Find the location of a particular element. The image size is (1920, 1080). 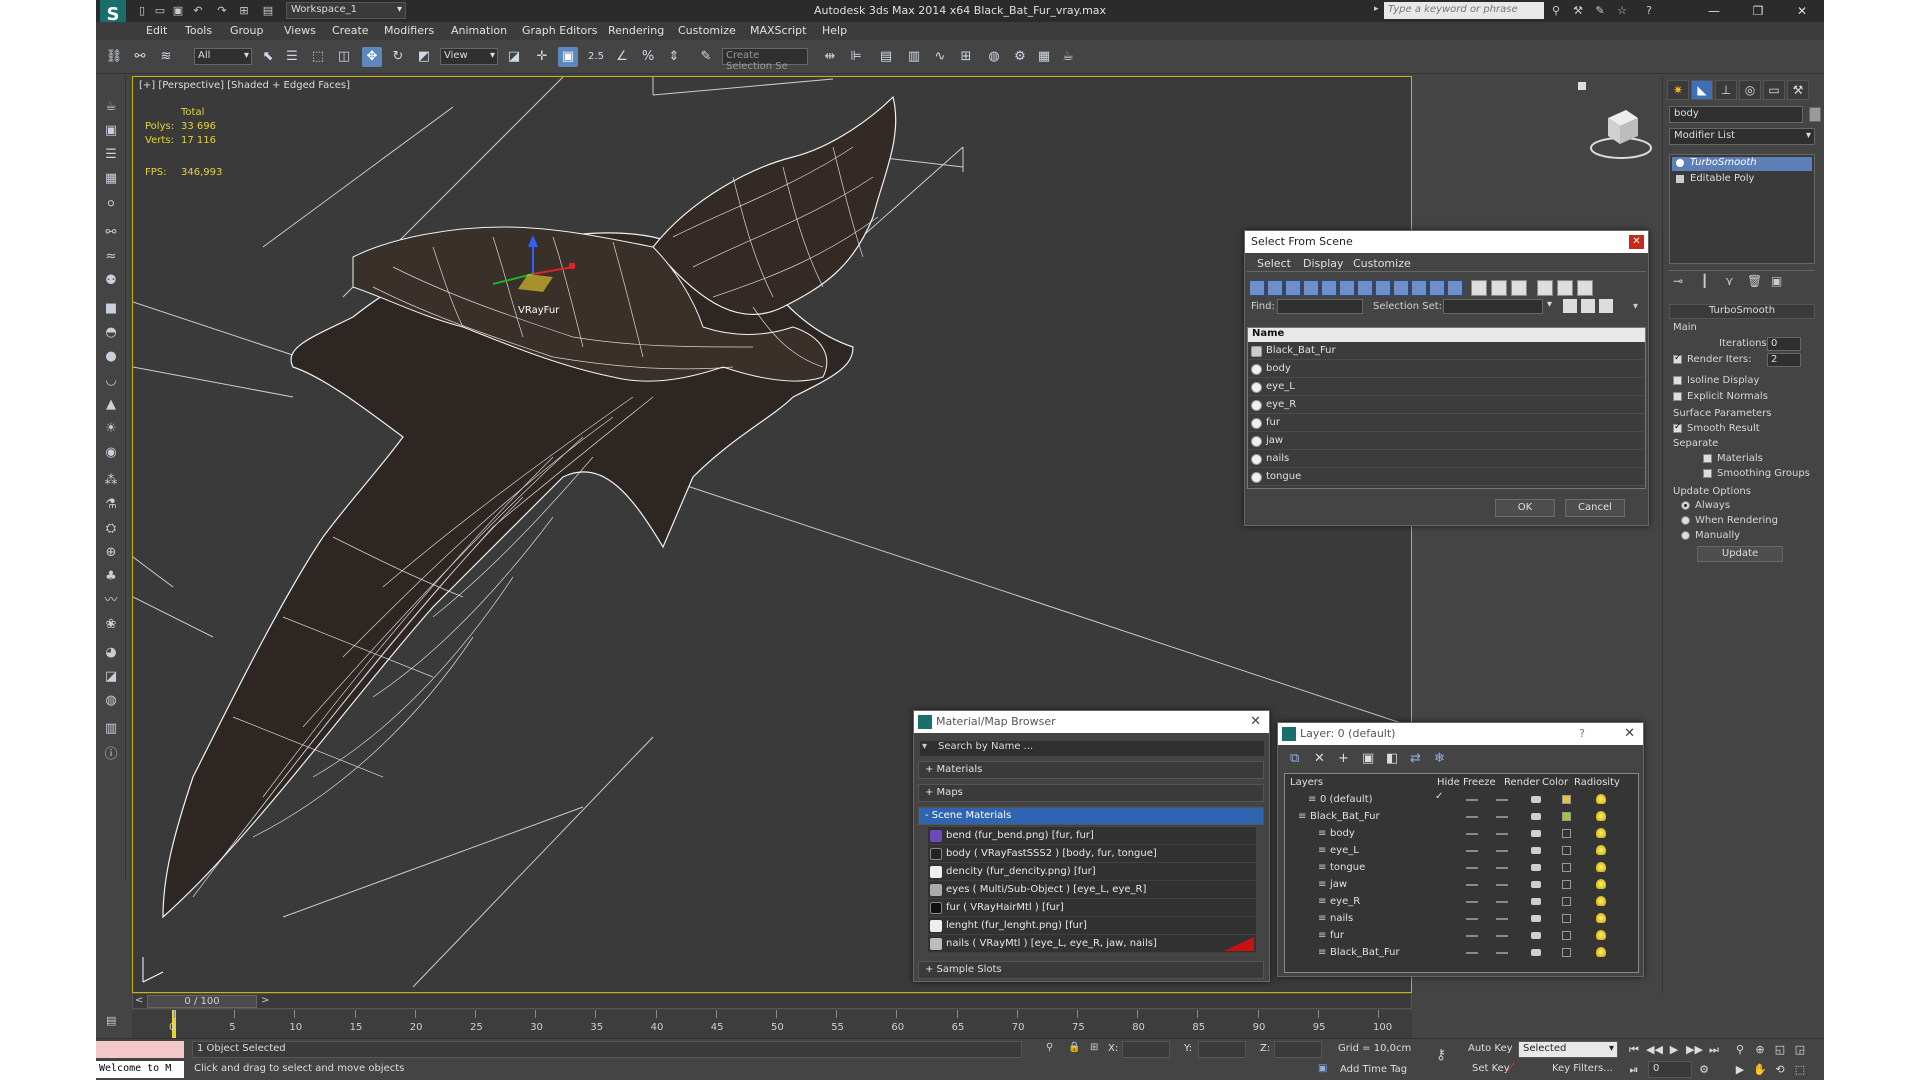

smoothing-groups-checkbox is located at coordinates (1707, 473).